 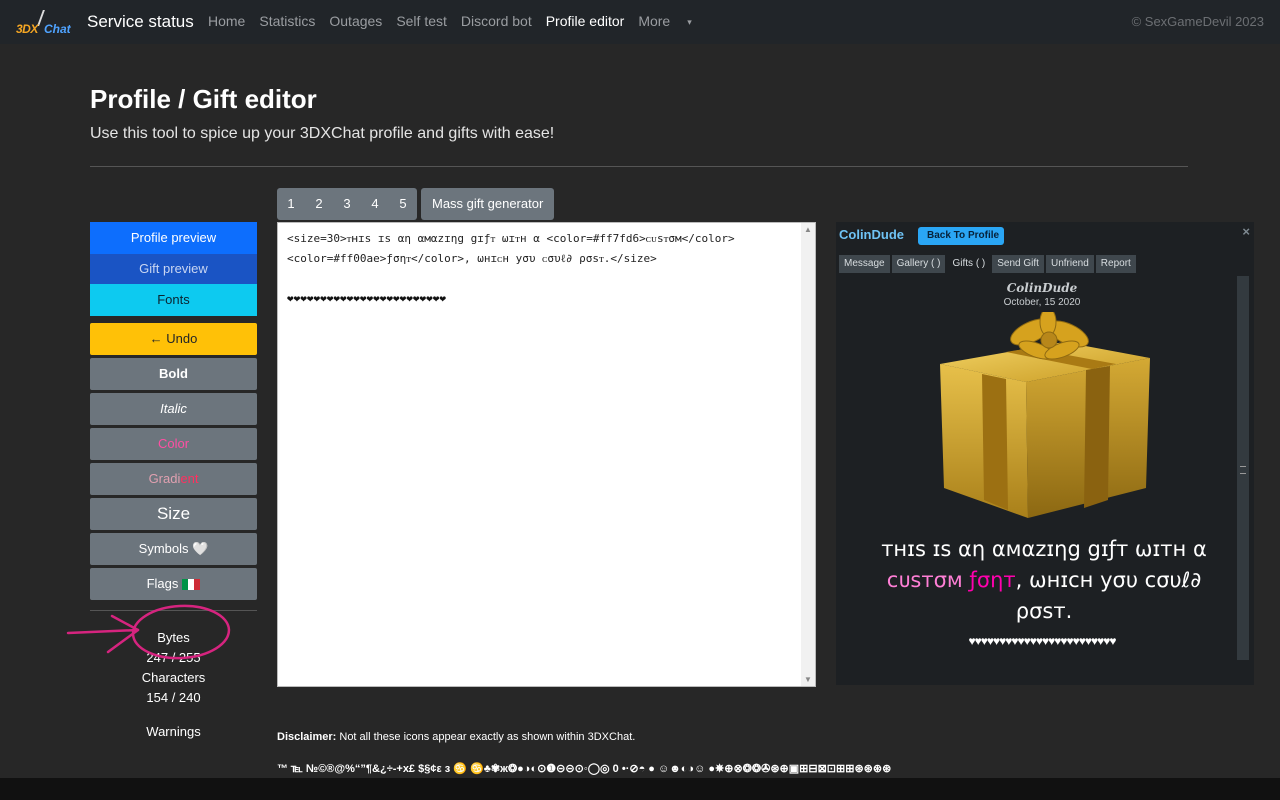 I want to click on page-number-group: 1 2 3 4 5, so click(x=347, y=204).